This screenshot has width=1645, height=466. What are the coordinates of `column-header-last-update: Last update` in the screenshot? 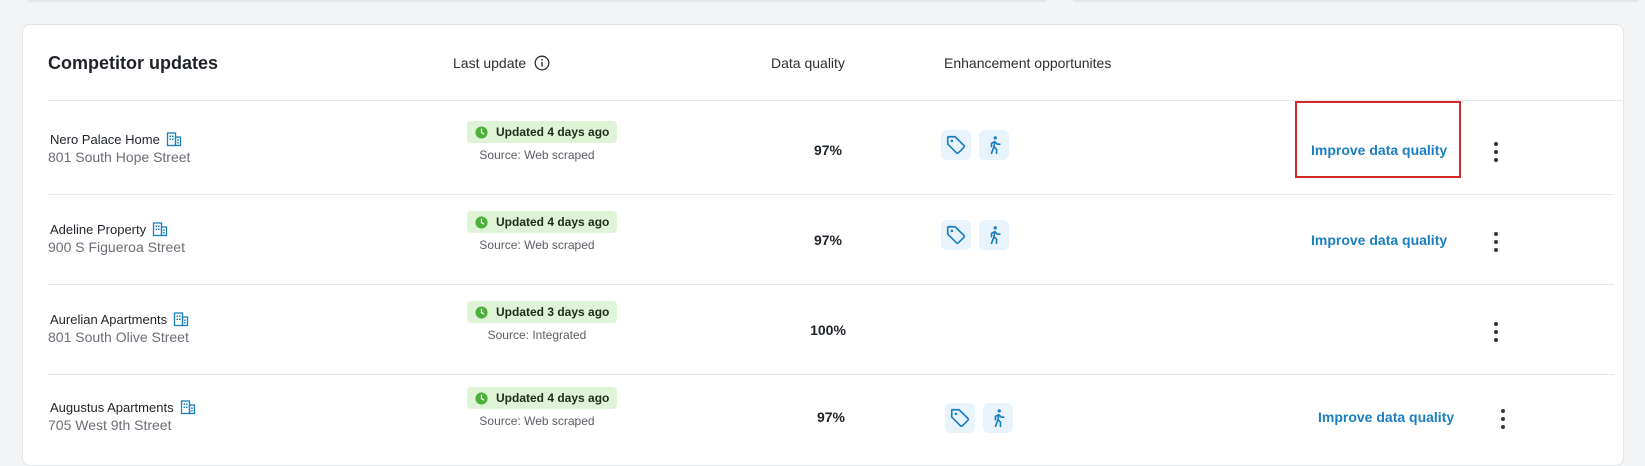 It's located at (501, 63).